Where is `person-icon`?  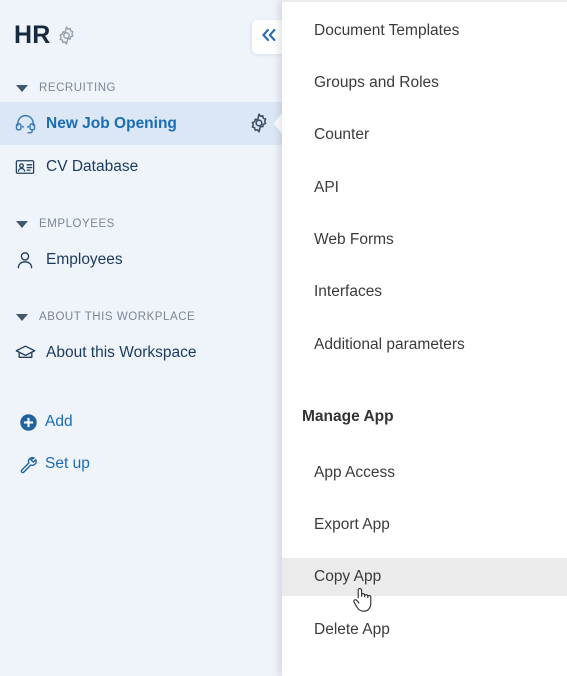
person-icon is located at coordinates (25, 260).